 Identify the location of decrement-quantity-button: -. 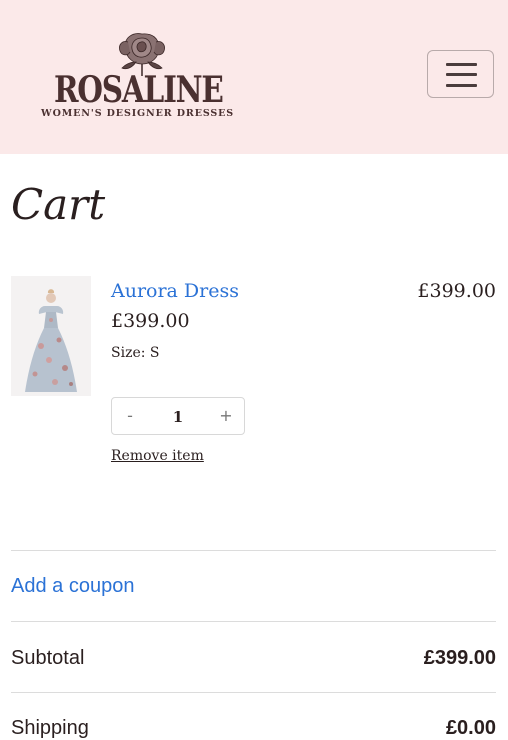
(130, 416).